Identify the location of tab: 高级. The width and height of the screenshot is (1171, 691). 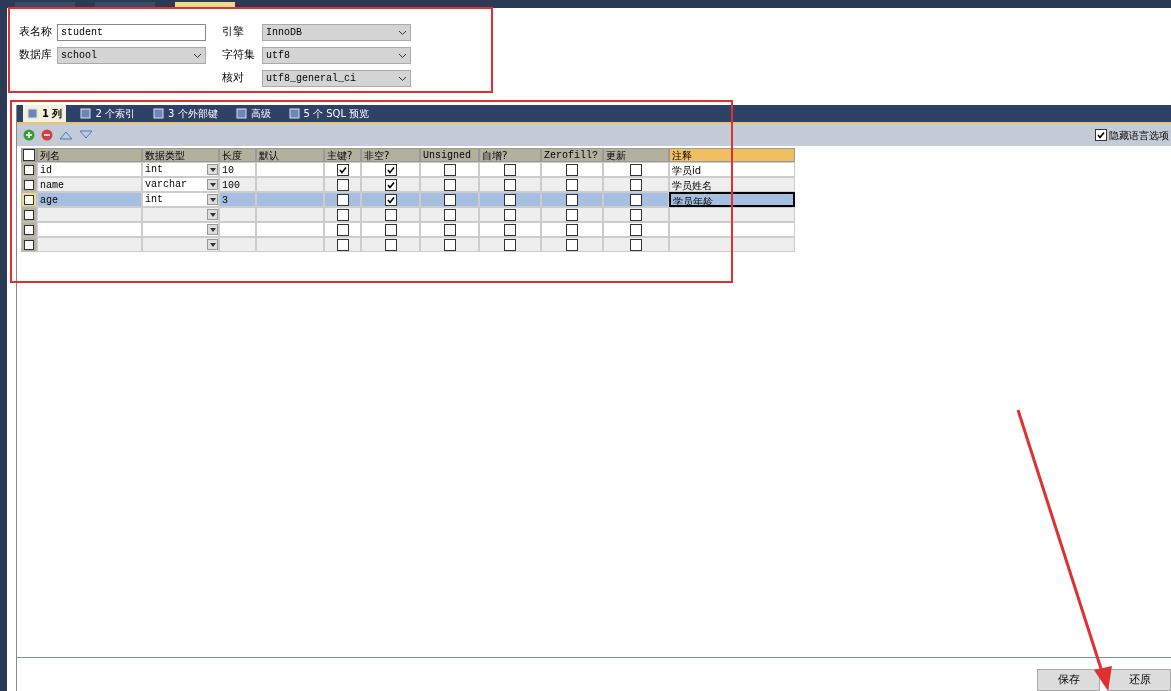
(253, 113).